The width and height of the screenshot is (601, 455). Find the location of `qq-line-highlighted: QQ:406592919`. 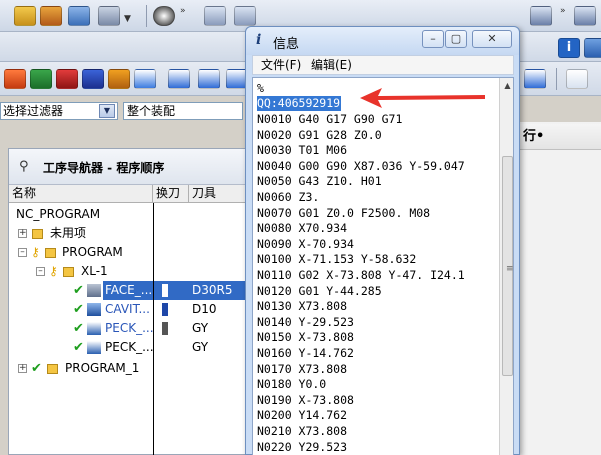

qq-line-highlighted: QQ:406592919 is located at coordinates (299, 103).